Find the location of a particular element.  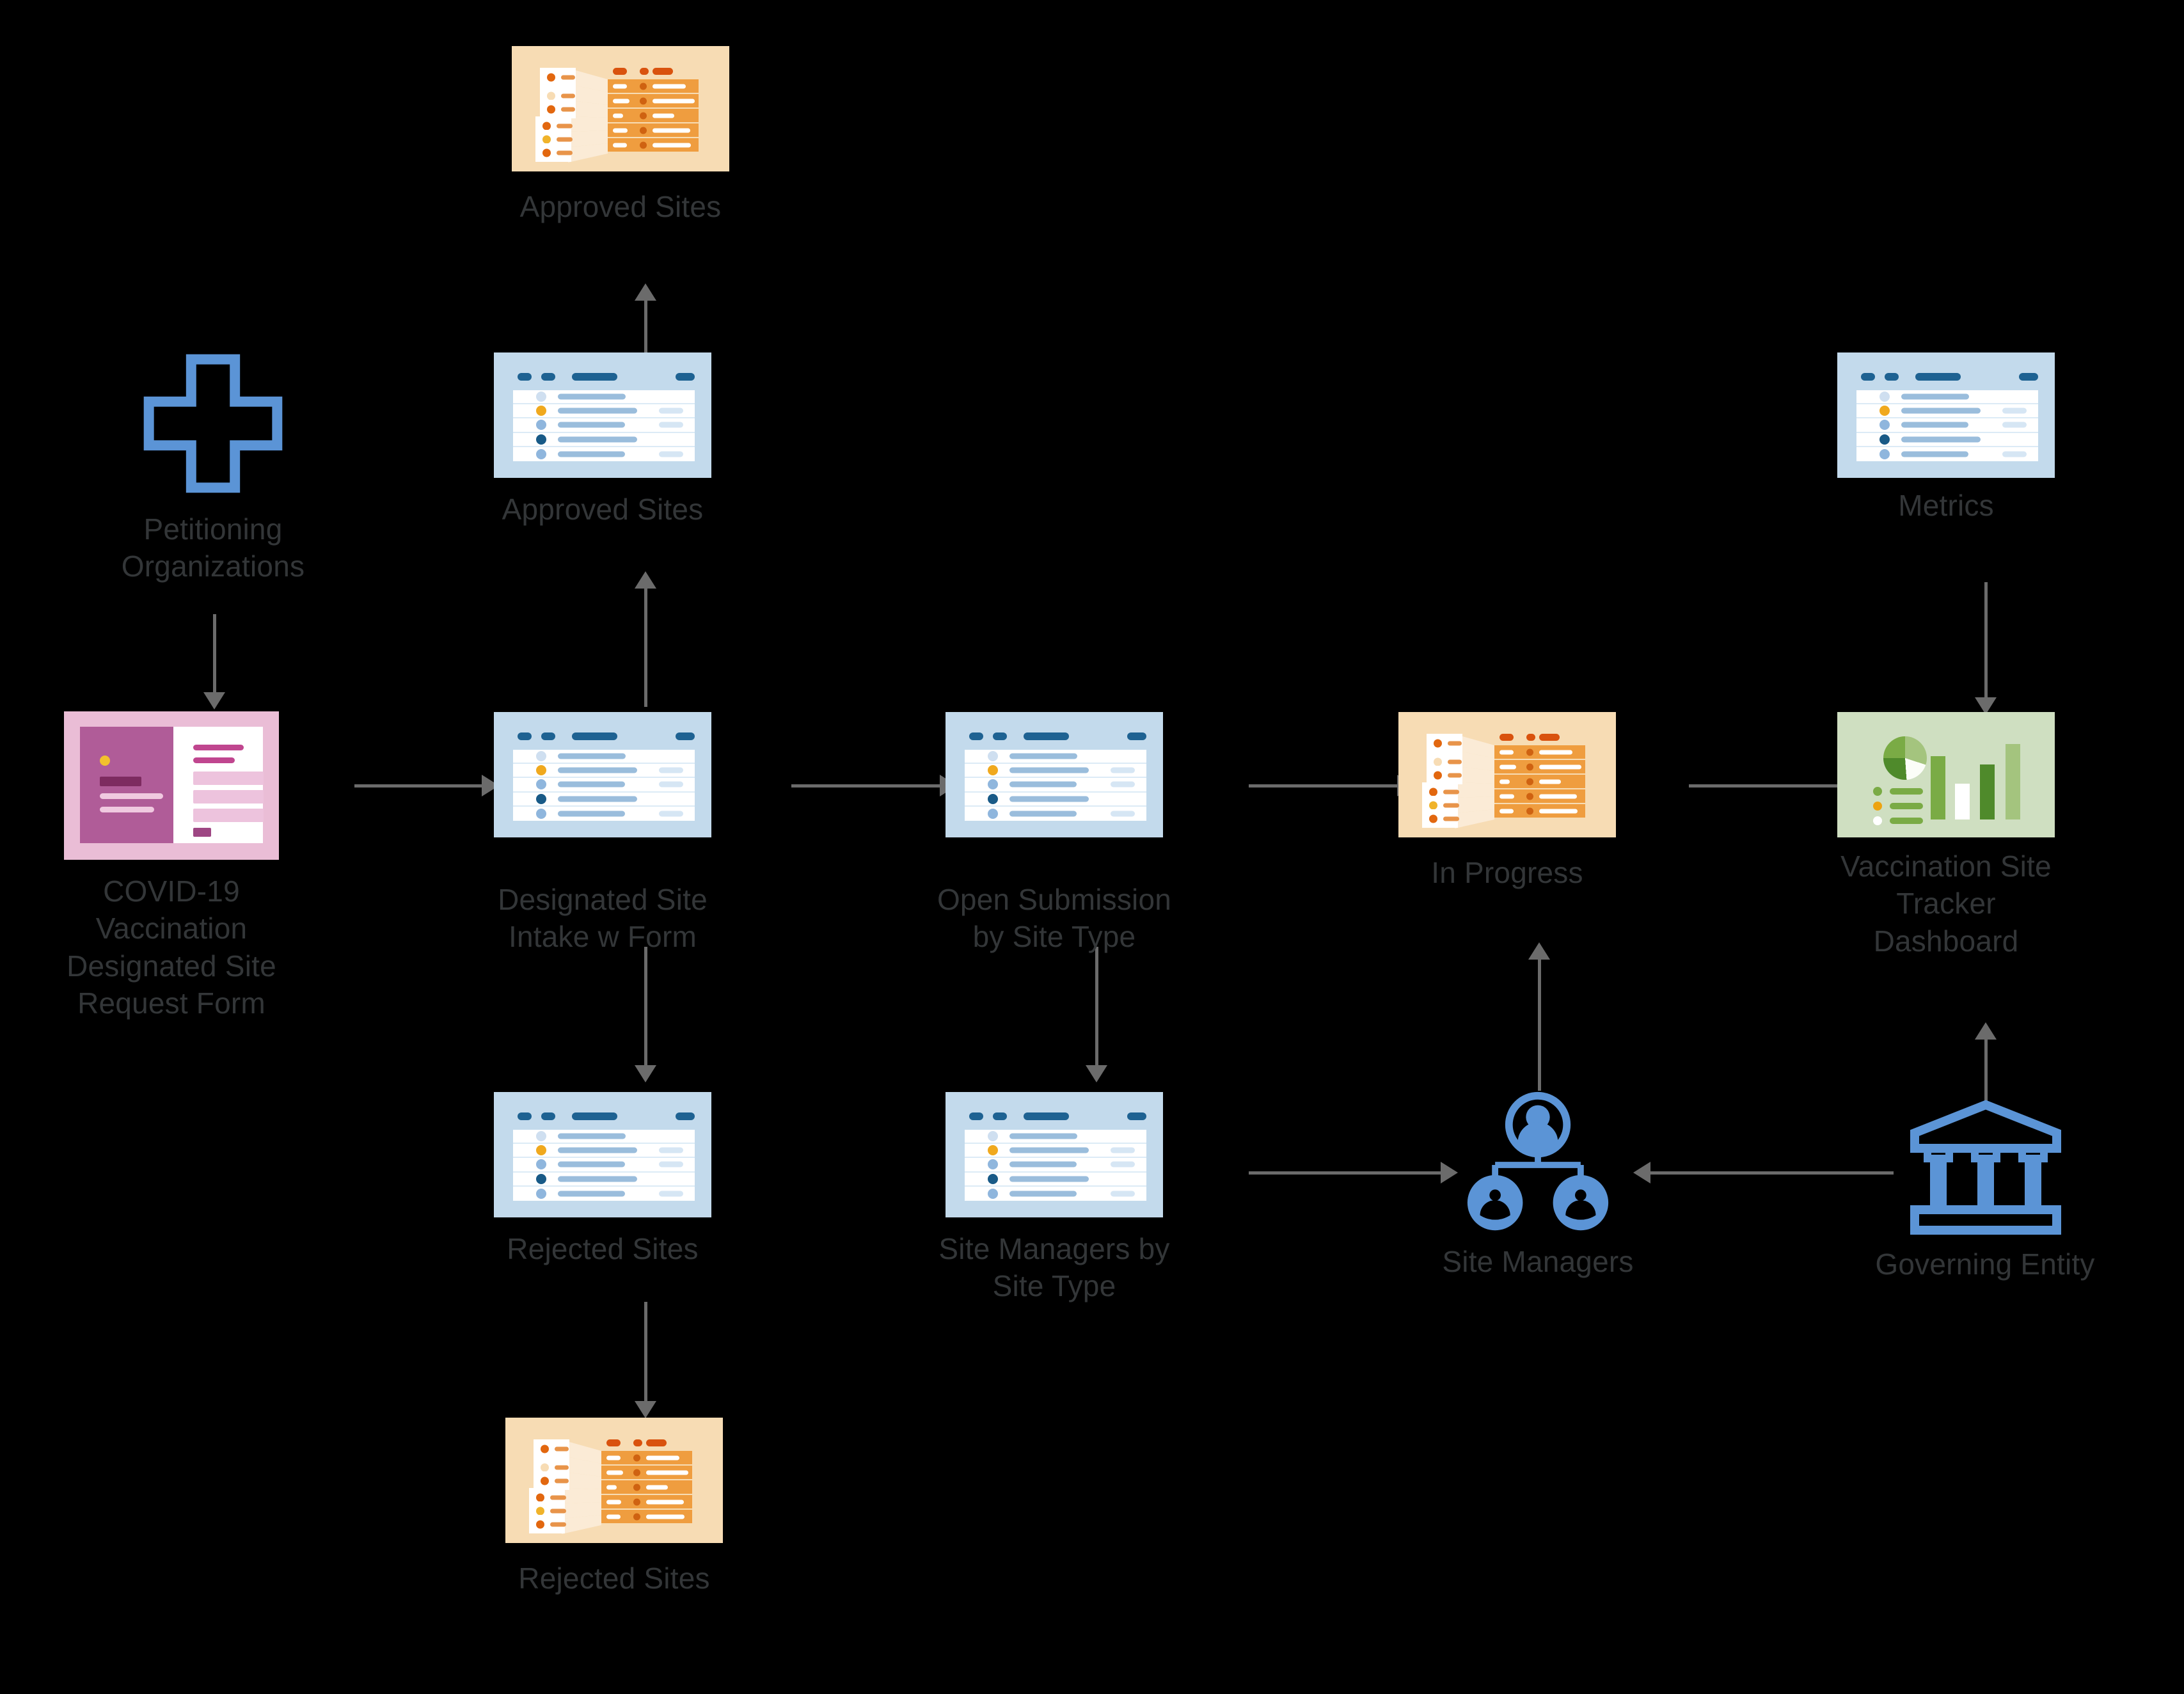

node-designated-site-intake: Designated Site Intake w Form is located at coordinates (602, 832).